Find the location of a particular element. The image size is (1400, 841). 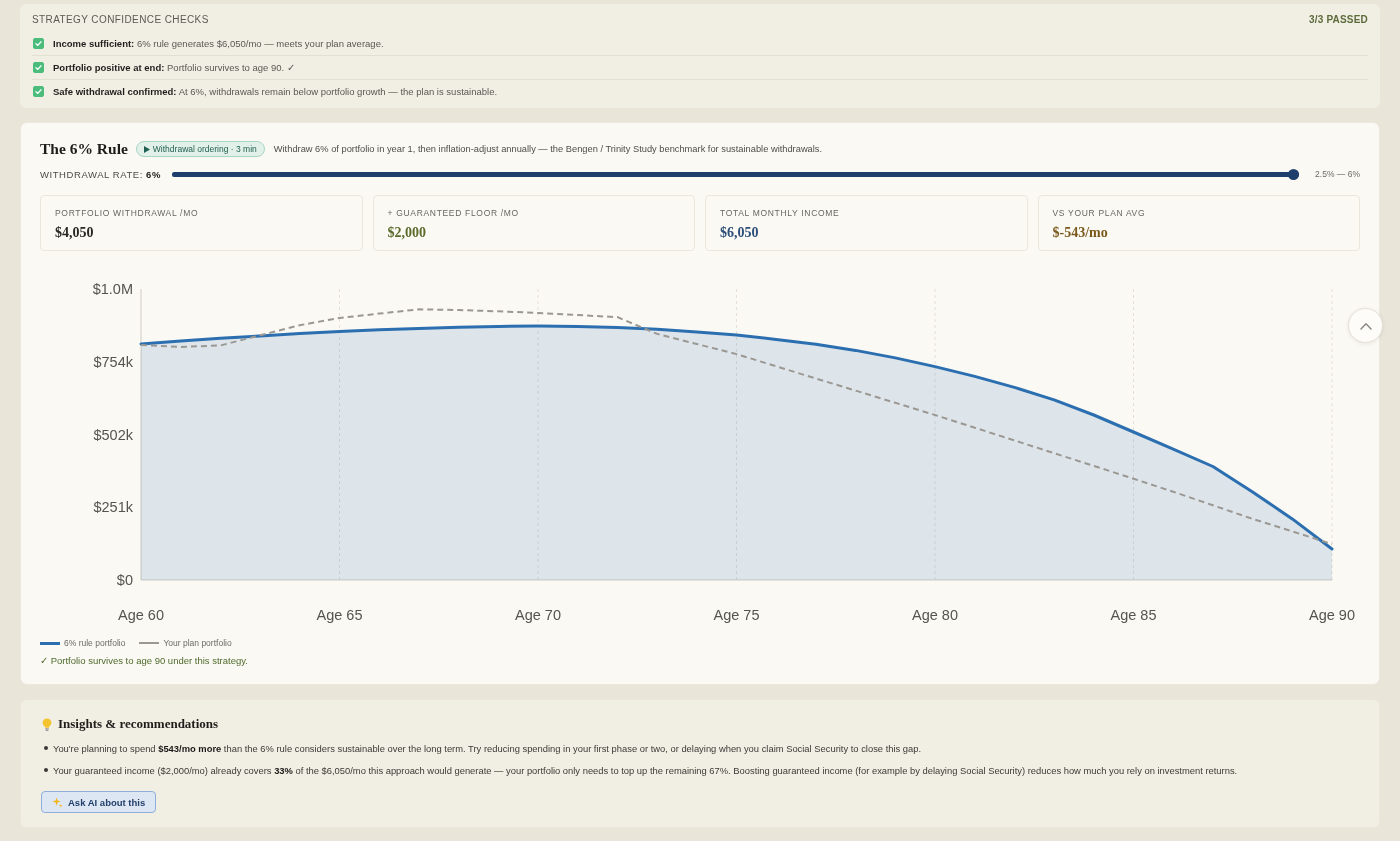

insight-text: Your guaranteed income ($2,000/mo) already covers 33% of the $6,050/mo this approach would generate — your portfolio only needs to top up the remaining 67%. Boosting guaranteed income (for example by delaying Social Security) reduces how much you rely on investment returns. is located at coordinates (645, 770).